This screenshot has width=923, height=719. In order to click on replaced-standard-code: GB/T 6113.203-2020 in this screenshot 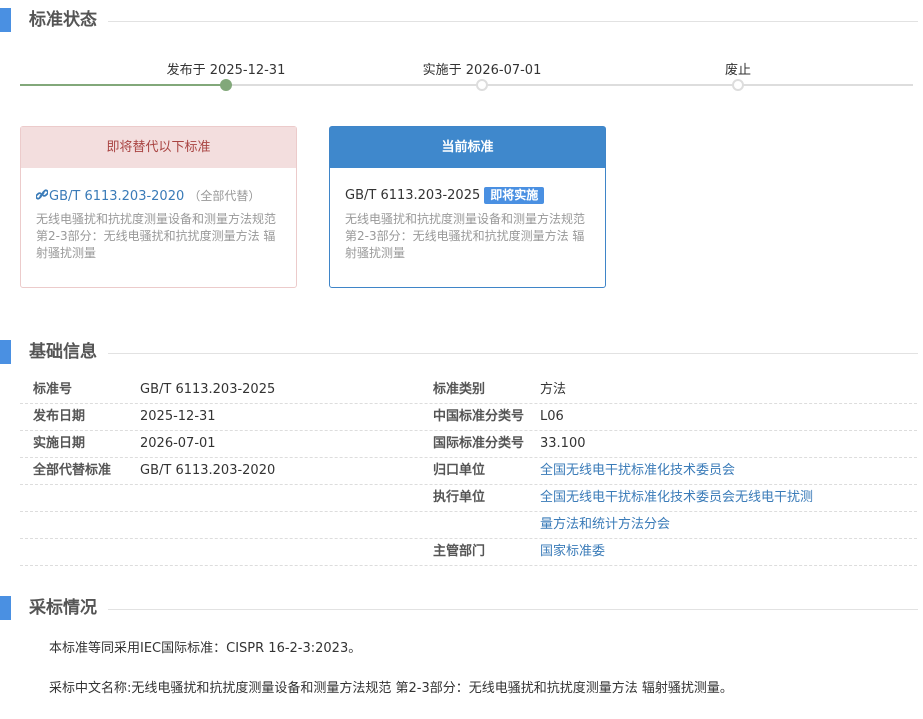, I will do `click(117, 196)`.